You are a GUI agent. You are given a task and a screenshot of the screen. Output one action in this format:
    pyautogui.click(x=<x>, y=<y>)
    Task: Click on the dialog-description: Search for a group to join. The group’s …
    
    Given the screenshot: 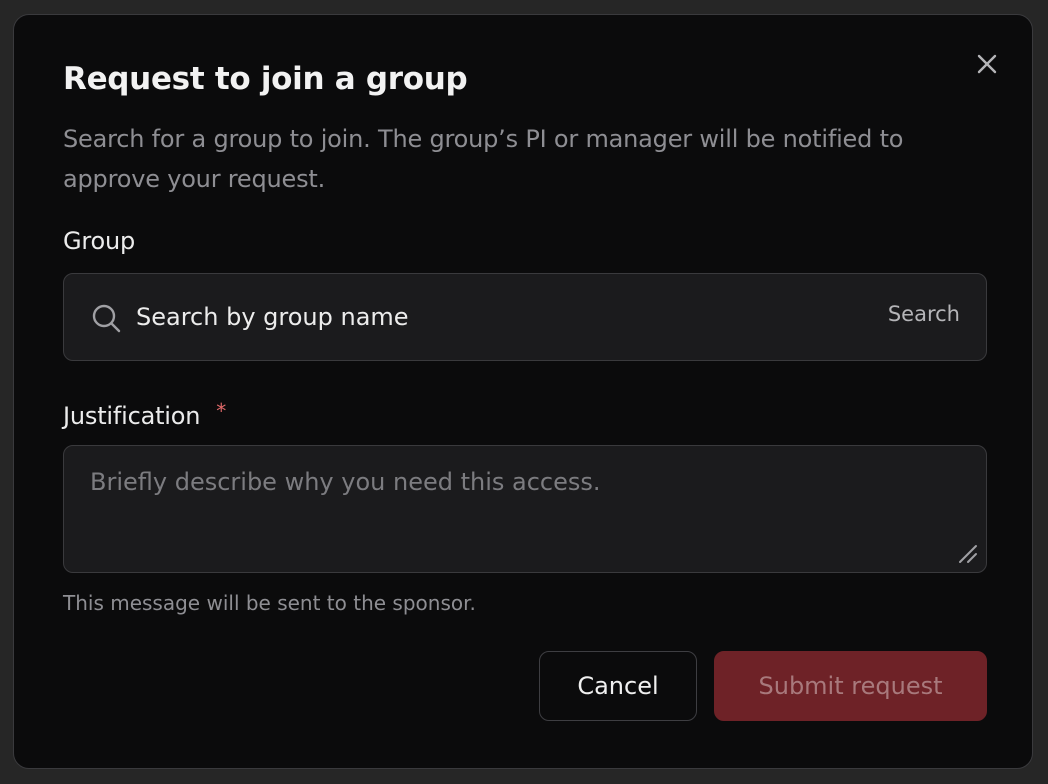 What is the action you would take?
    pyautogui.click(x=483, y=159)
    